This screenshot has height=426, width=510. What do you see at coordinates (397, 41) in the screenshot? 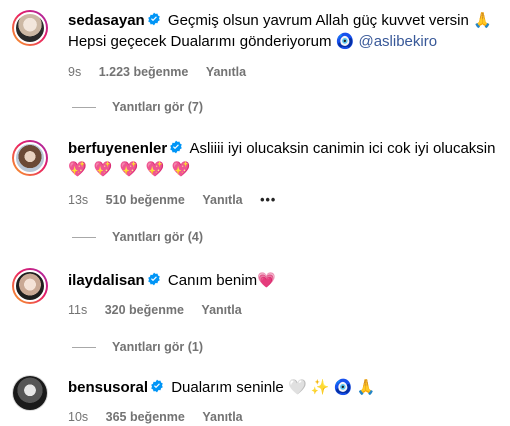
I see `mention-link: @aslibekiro` at bounding box center [397, 41].